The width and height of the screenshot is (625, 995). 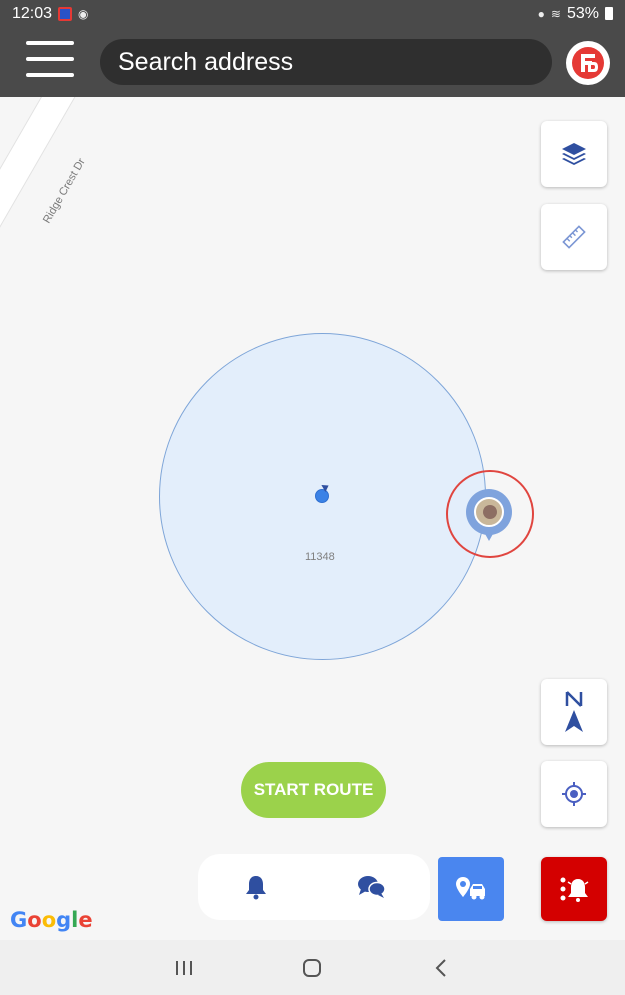 I want to click on hamburger-icon, so click(x=50, y=59).